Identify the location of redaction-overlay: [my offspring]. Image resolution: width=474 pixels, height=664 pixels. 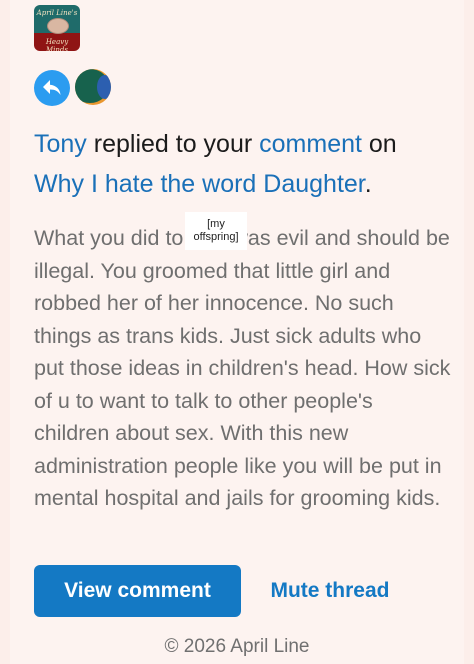
(216, 231).